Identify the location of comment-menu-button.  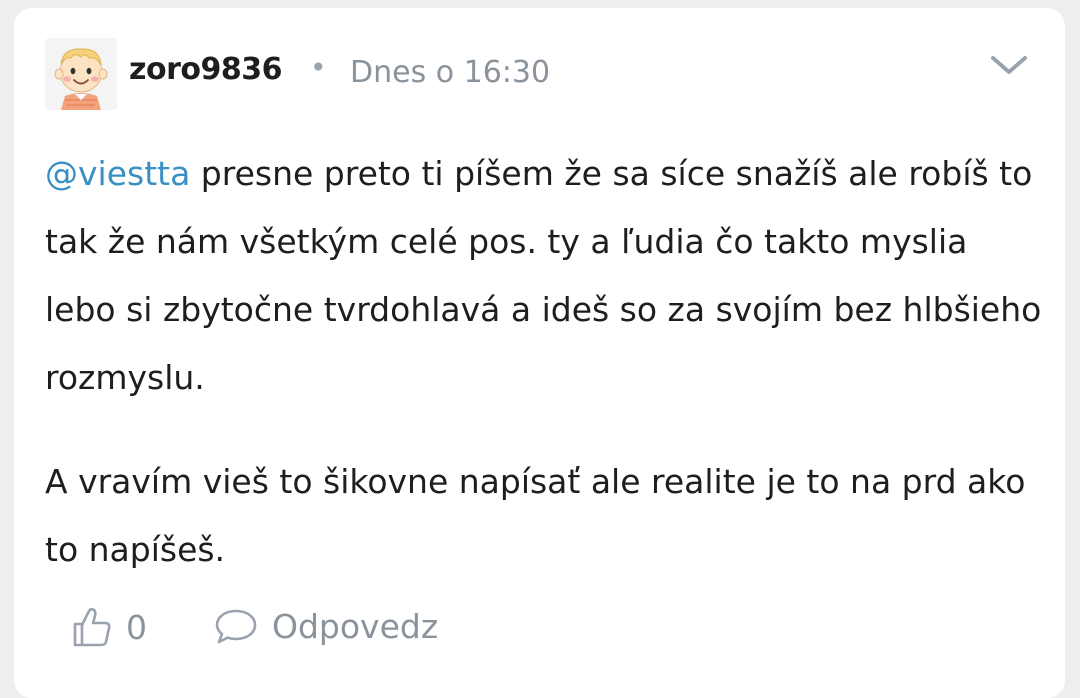
(1009, 66).